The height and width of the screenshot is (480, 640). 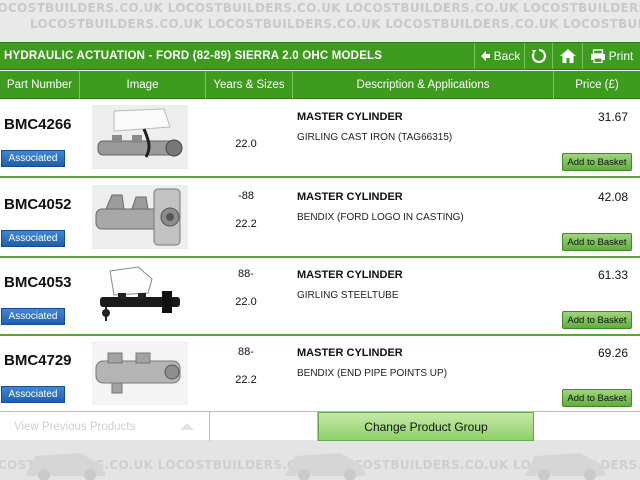 I want to click on part-number: BMC4053, so click(x=38, y=282).